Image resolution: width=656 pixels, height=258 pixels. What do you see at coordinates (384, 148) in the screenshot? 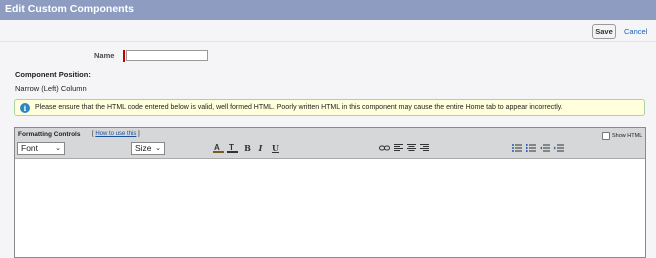
I see `link-icon` at bounding box center [384, 148].